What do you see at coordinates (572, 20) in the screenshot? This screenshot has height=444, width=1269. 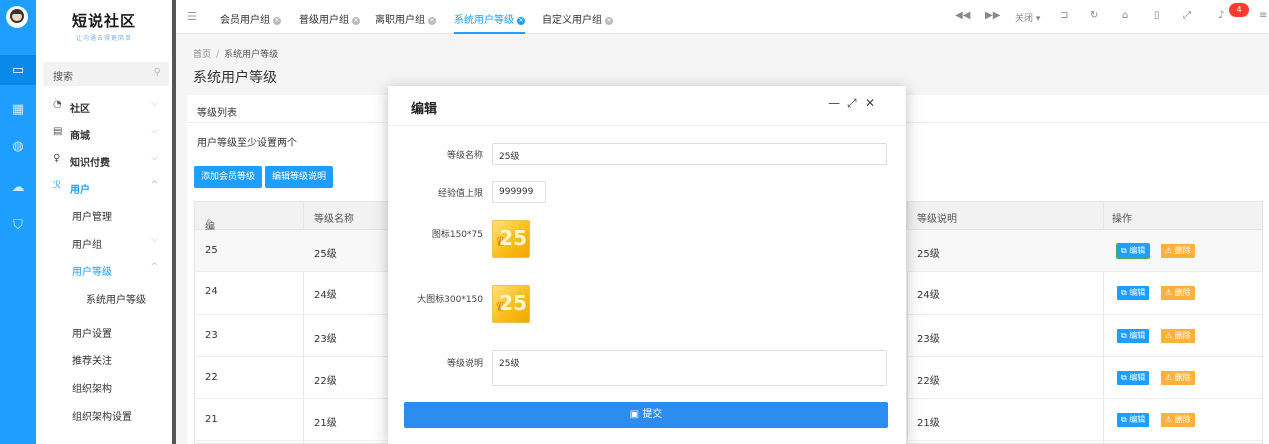 I see `tab-label: 自定义用户组` at bounding box center [572, 20].